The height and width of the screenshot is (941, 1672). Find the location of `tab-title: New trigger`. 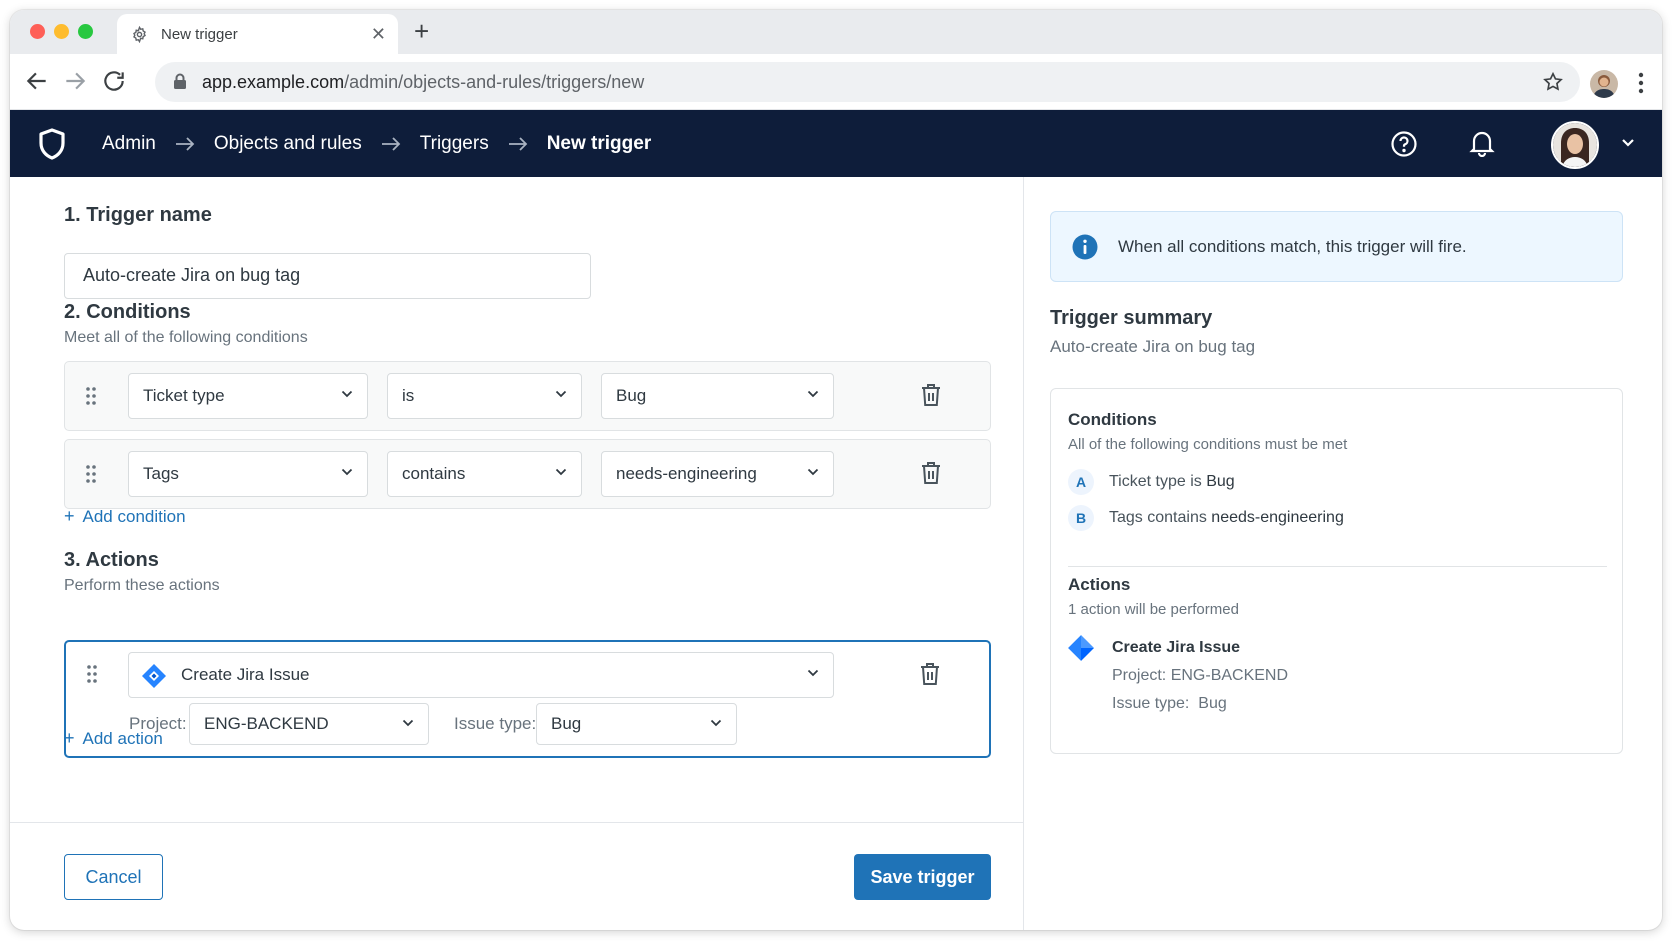

tab-title: New trigger is located at coordinates (199, 34).